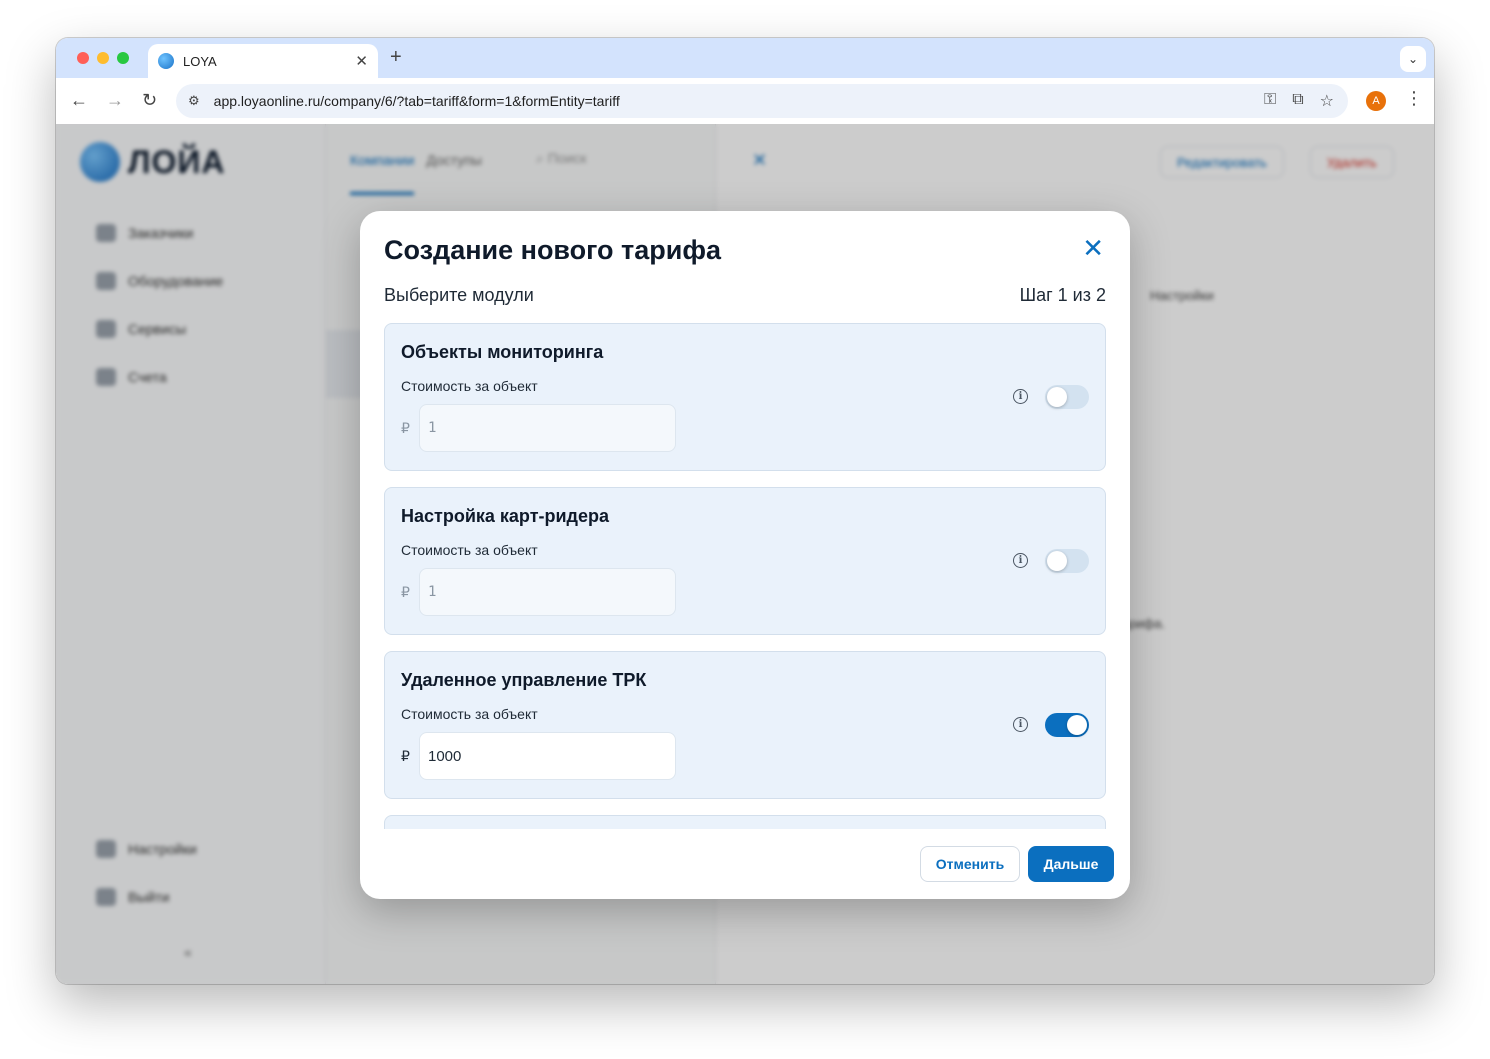 The image size is (1490, 1059). What do you see at coordinates (1093, 248) in the screenshot?
I see `close-icon: ✕` at bounding box center [1093, 248].